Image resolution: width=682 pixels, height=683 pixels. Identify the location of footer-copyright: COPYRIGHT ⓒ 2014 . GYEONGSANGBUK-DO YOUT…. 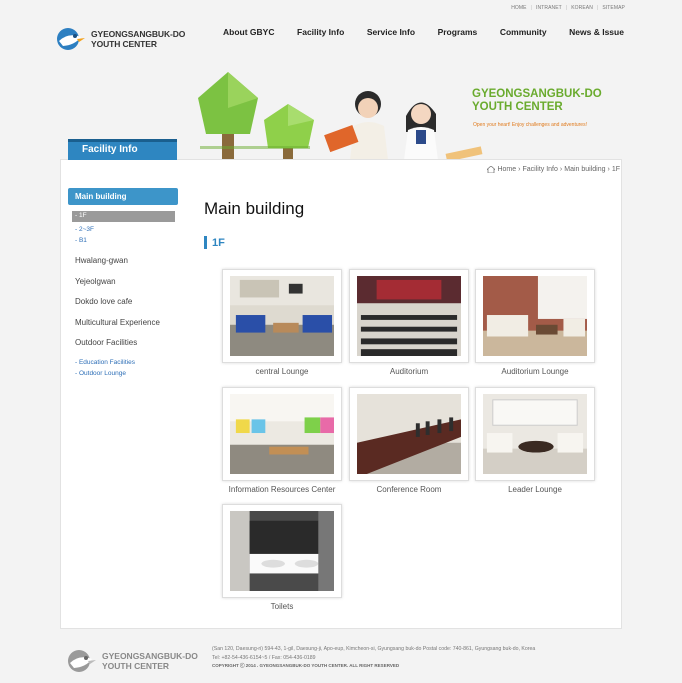
(306, 665).